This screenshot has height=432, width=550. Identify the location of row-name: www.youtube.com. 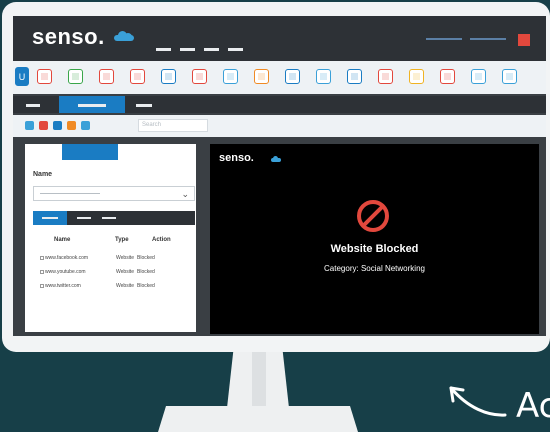
(65, 272).